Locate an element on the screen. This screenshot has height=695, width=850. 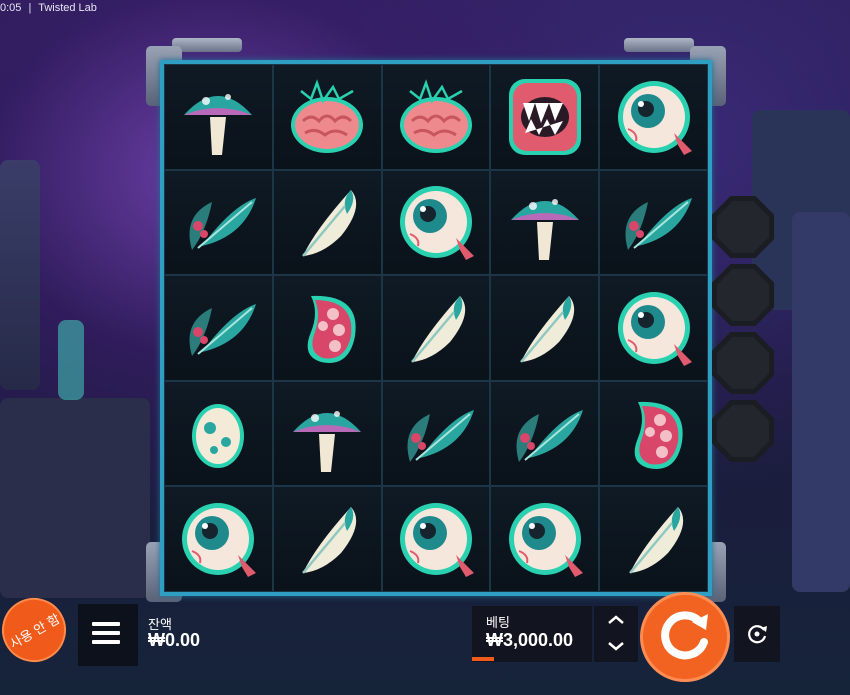
spin-arrow-icon is located at coordinates (684, 635).